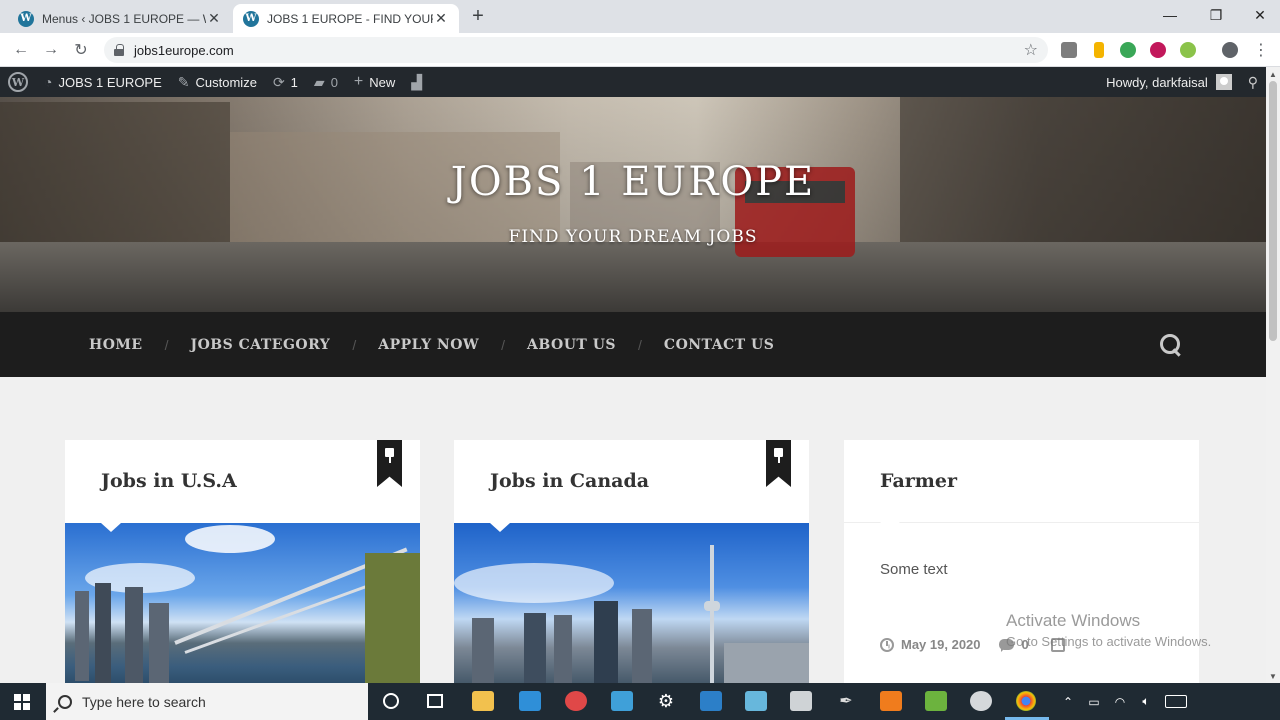 This screenshot has height=720, width=1280. What do you see at coordinates (144, 701) in the screenshot?
I see `taskbar-search-placeholder: Type here to search` at bounding box center [144, 701].